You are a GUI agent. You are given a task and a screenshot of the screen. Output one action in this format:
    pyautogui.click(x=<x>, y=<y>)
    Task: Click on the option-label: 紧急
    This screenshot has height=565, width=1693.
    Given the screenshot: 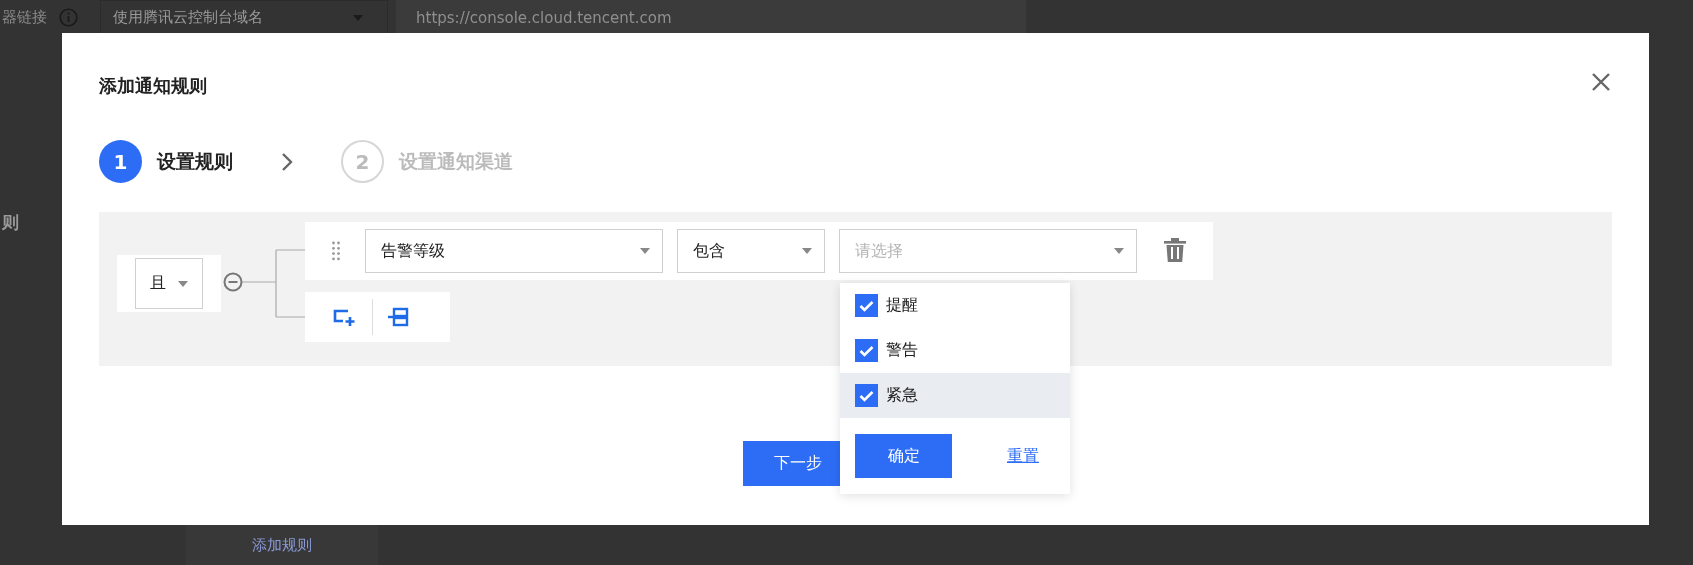 What is the action you would take?
    pyautogui.click(x=902, y=395)
    